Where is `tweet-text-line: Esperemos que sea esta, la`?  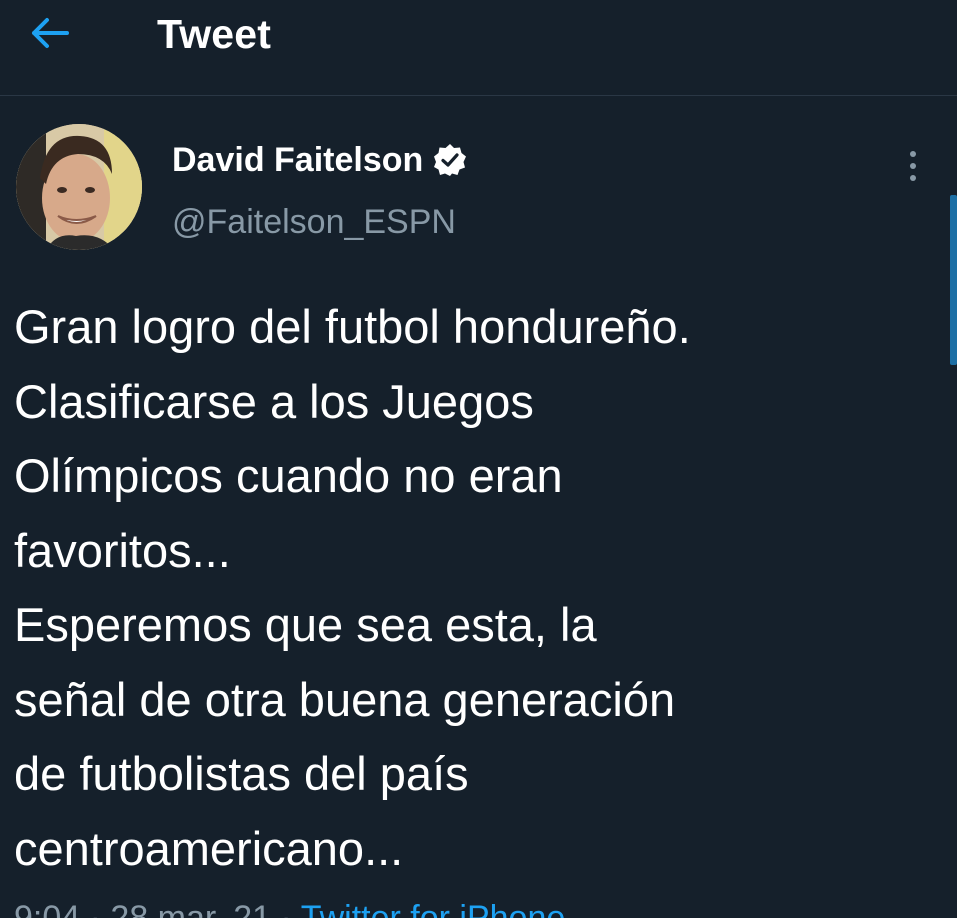 tweet-text-line: Esperemos que sea esta, la is located at coordinates (305, 624).